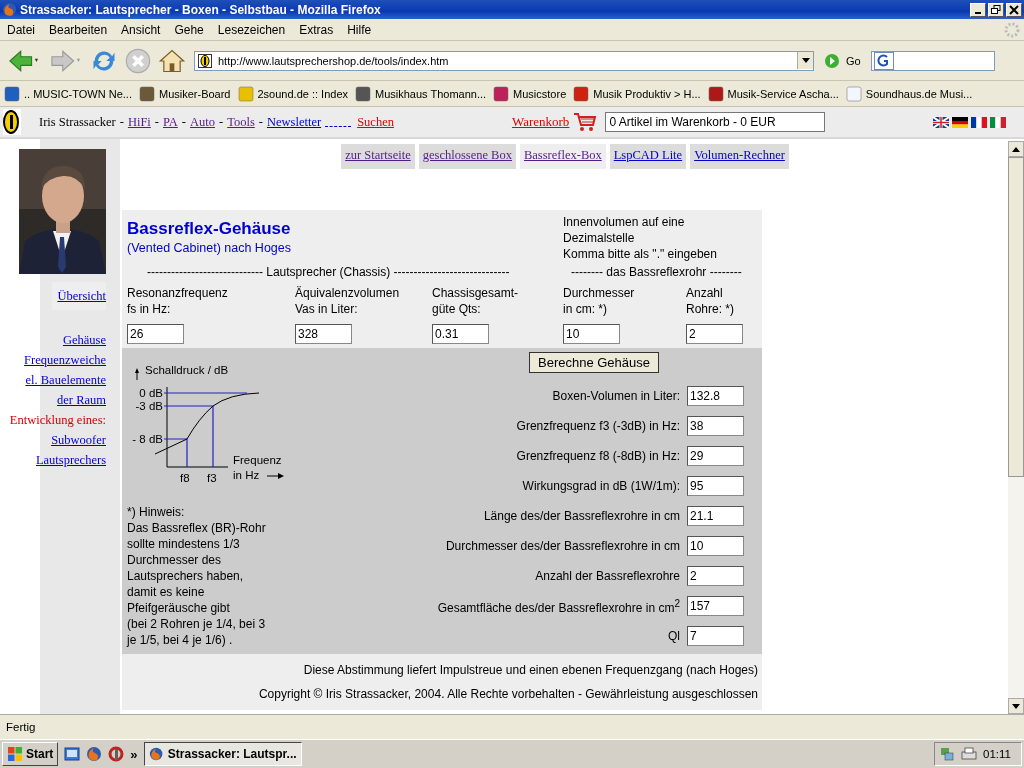 The height and width of the screenshot is (768, 1024). What do you see at coordinates (197, 576) in the screenshot?
I see `hint-text: *) Hinweis: Das Bassreflex (BR)-Rohr sollte mindestens 1/3 Durchmesser des Lautsprechers haben, damit es keine Pfeifgeräusche gibt (bei 2 Rohren je 1/4, bei 3 je 1/5, bei 4 je 1/6) .` at bounding box center [197, 576].